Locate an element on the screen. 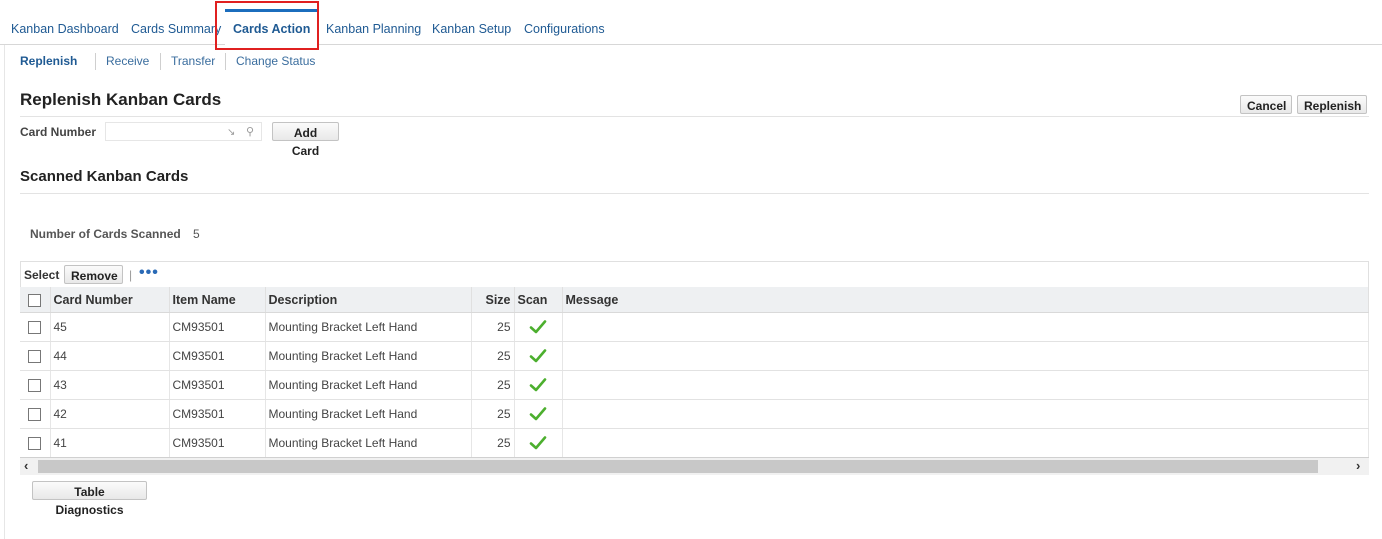 This screenshot has width=1382, height=539. tab-highlight-box is located at coordinates (267, 25).